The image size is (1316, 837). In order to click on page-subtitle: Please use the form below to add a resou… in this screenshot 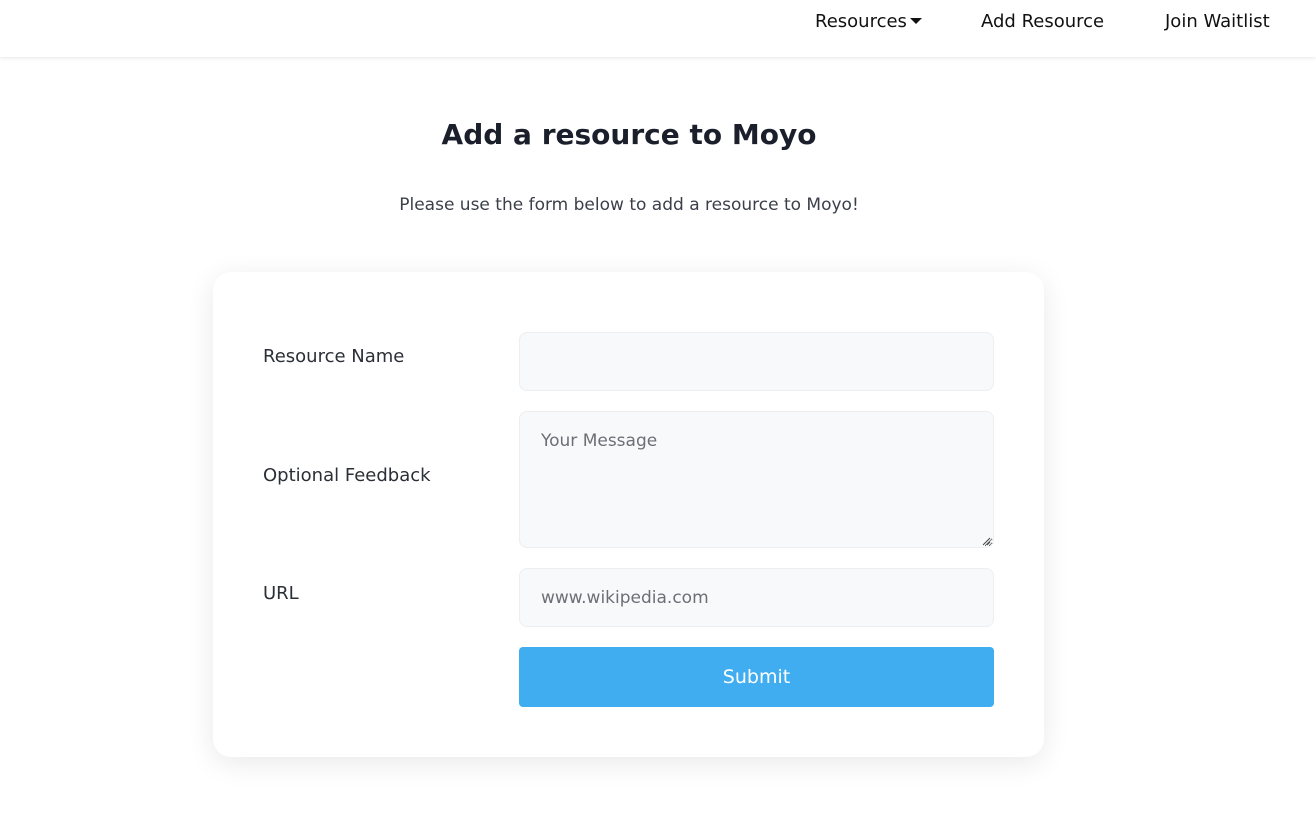, I will do `click(629, 205)`.